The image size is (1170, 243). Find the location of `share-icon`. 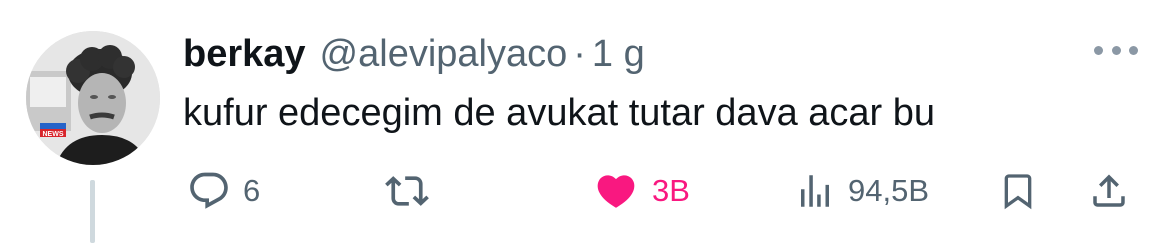

share-icon is located at coordinates (1109, 191).